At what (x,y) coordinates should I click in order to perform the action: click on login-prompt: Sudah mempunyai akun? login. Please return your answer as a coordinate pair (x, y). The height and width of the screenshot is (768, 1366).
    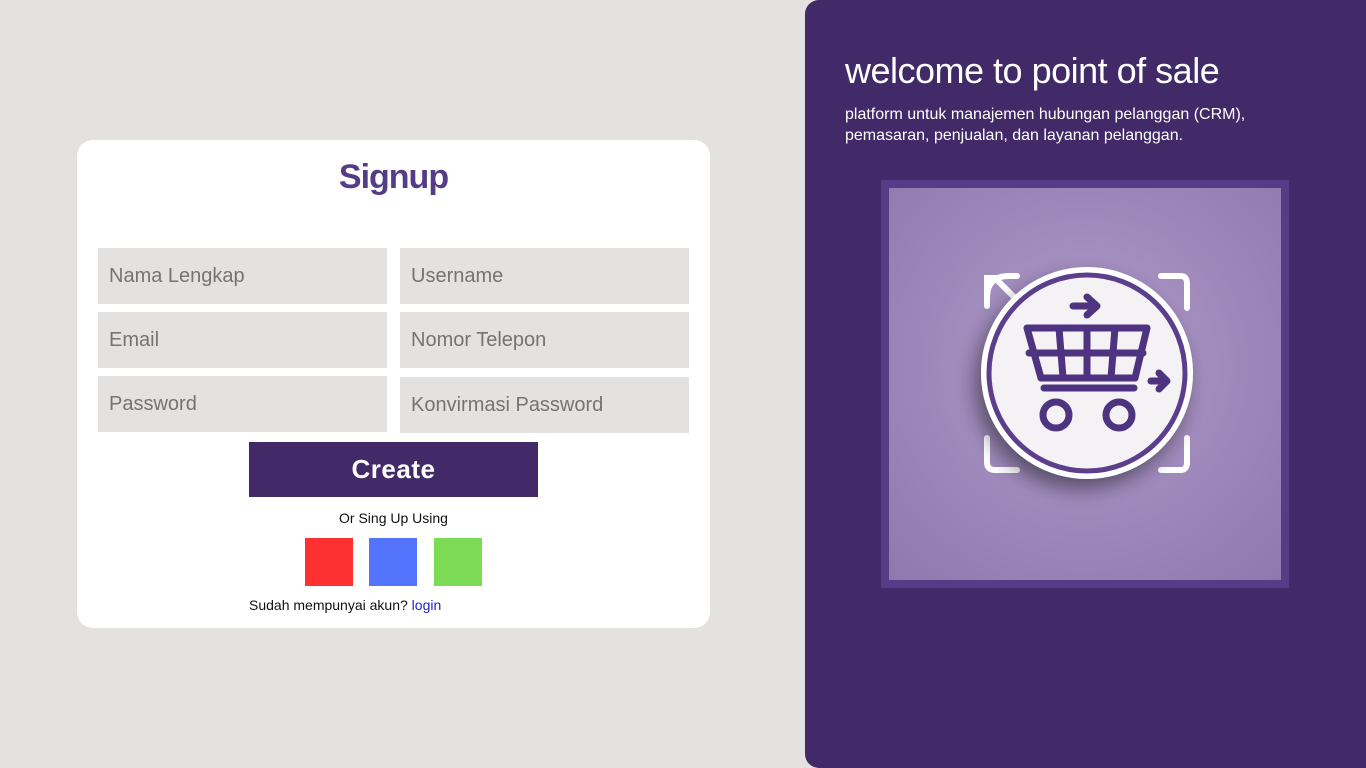
    Looking at the image, I should click on (345, 605).